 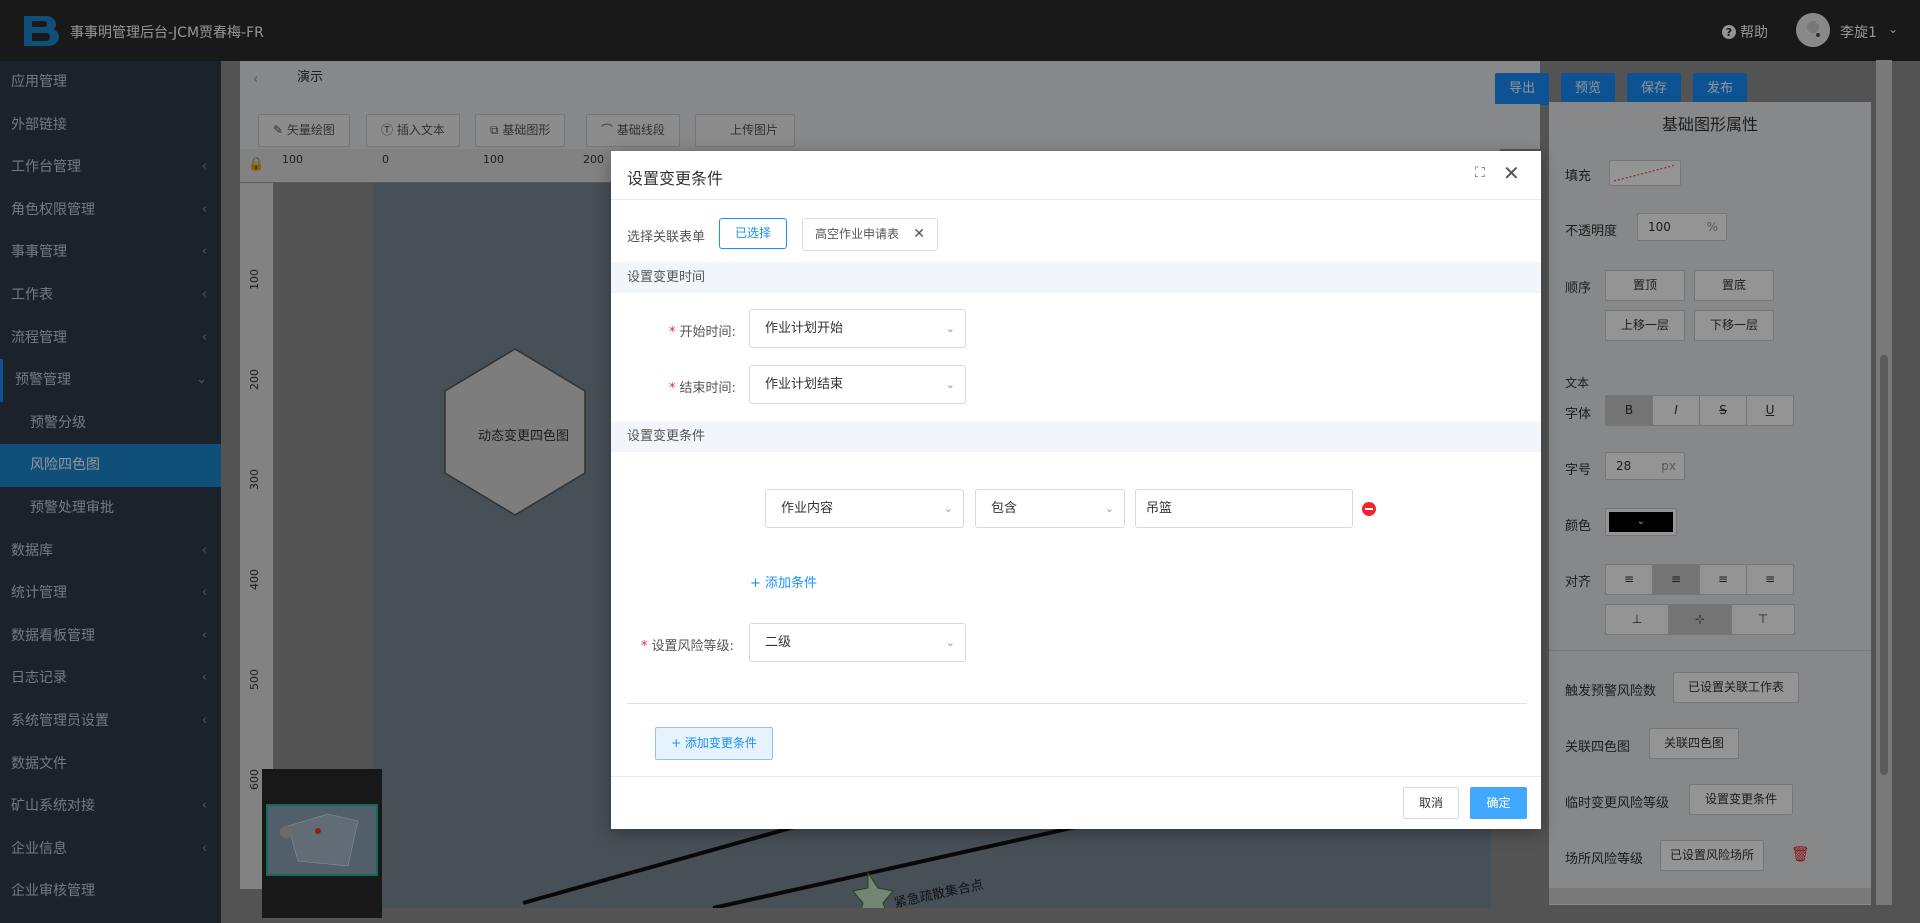 What do you see at coordinates (783, 581) in the screenshot?
I see `add-condition-link: + 添加条件` at bounding box center [783, 581].